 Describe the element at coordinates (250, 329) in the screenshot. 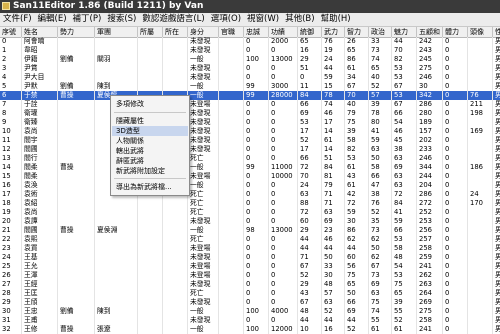

I see `table-row: 32王修曹操張遼一般1001200010165261612410男` at that location.